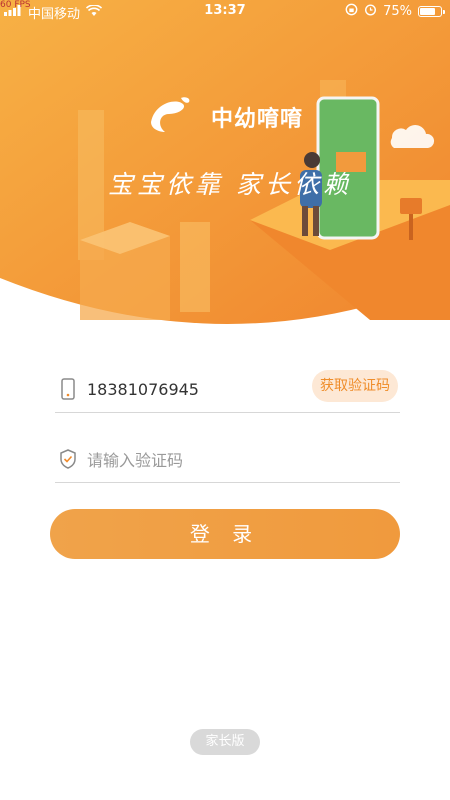 This screenshot has height=800, width=450. What do you see at coordinates (355, 386) in the screenshot?
I see `get-code-button: 获取验证码` at bounding box center [355, 386].